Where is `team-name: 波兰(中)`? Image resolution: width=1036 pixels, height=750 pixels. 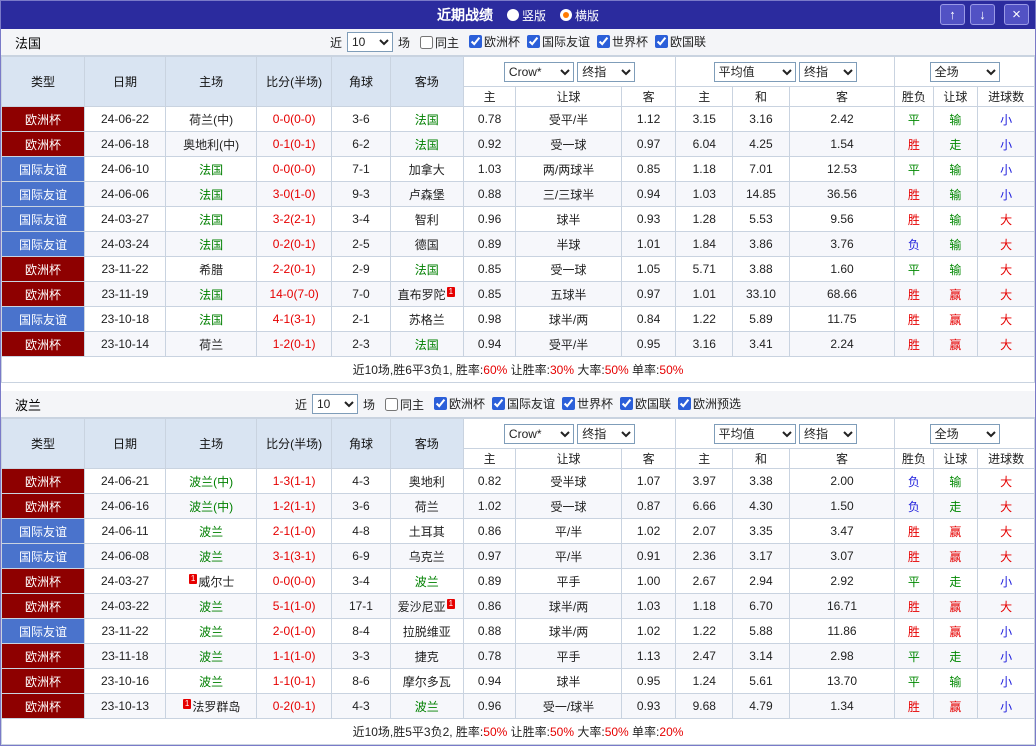
team-name: 波兰(中) is located at coordinates (211, 481).